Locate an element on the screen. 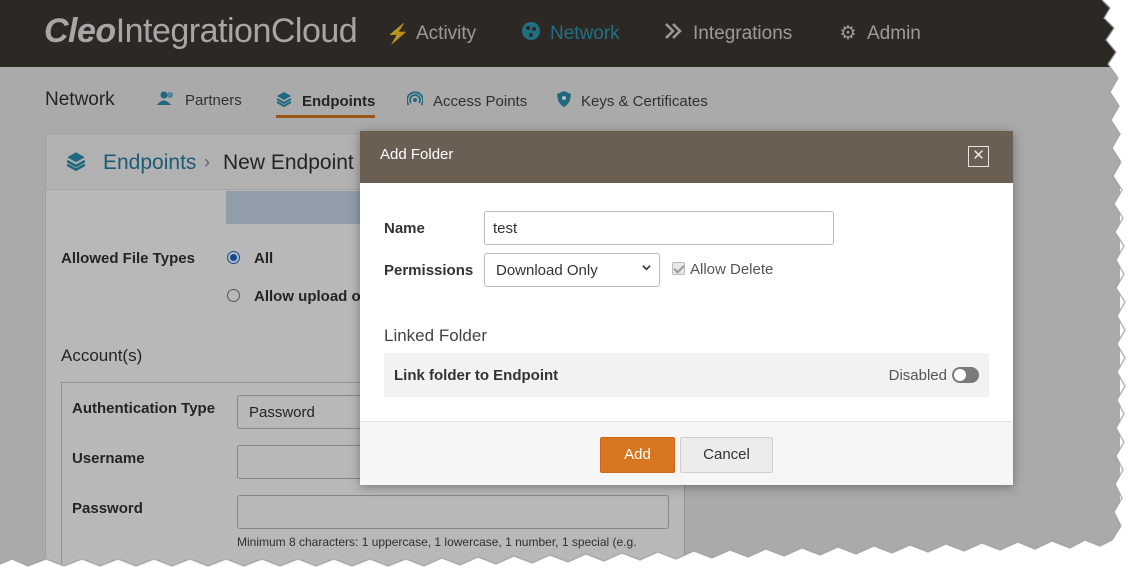 Image resolution: width=1133 pixels, height=568 pixels. link-folder-label: Link folder to Endpoint is located at coordinates (476, 375).